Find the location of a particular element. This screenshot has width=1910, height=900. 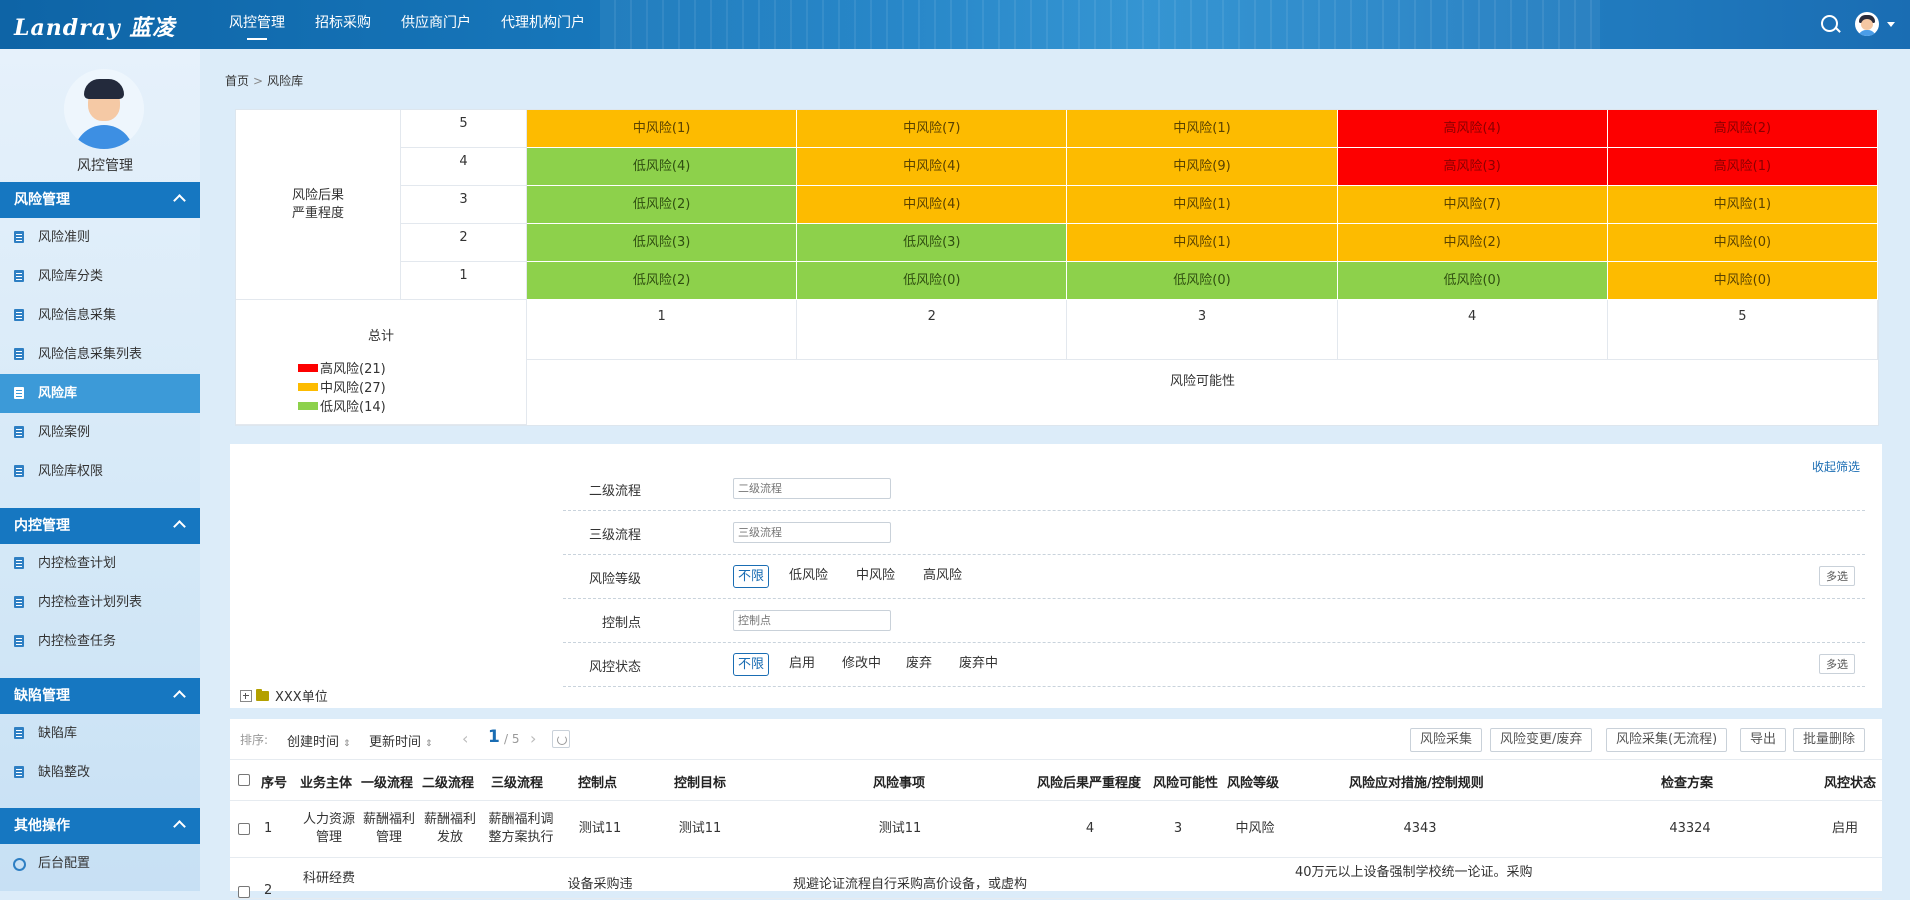

control-point-input is located at coordinates (812, 620).